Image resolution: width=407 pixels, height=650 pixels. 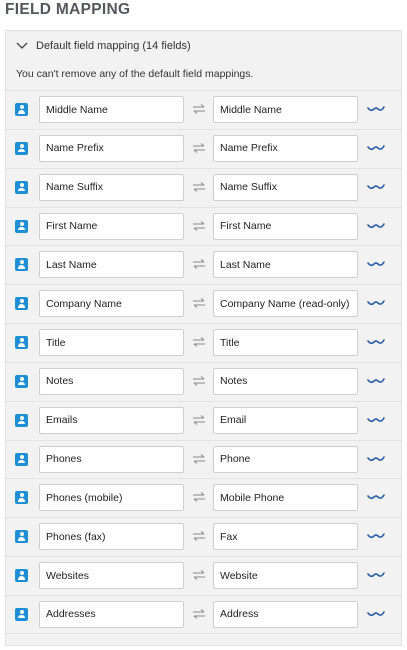 I want to click on target-field: First Name, so click(x=285, y=226).